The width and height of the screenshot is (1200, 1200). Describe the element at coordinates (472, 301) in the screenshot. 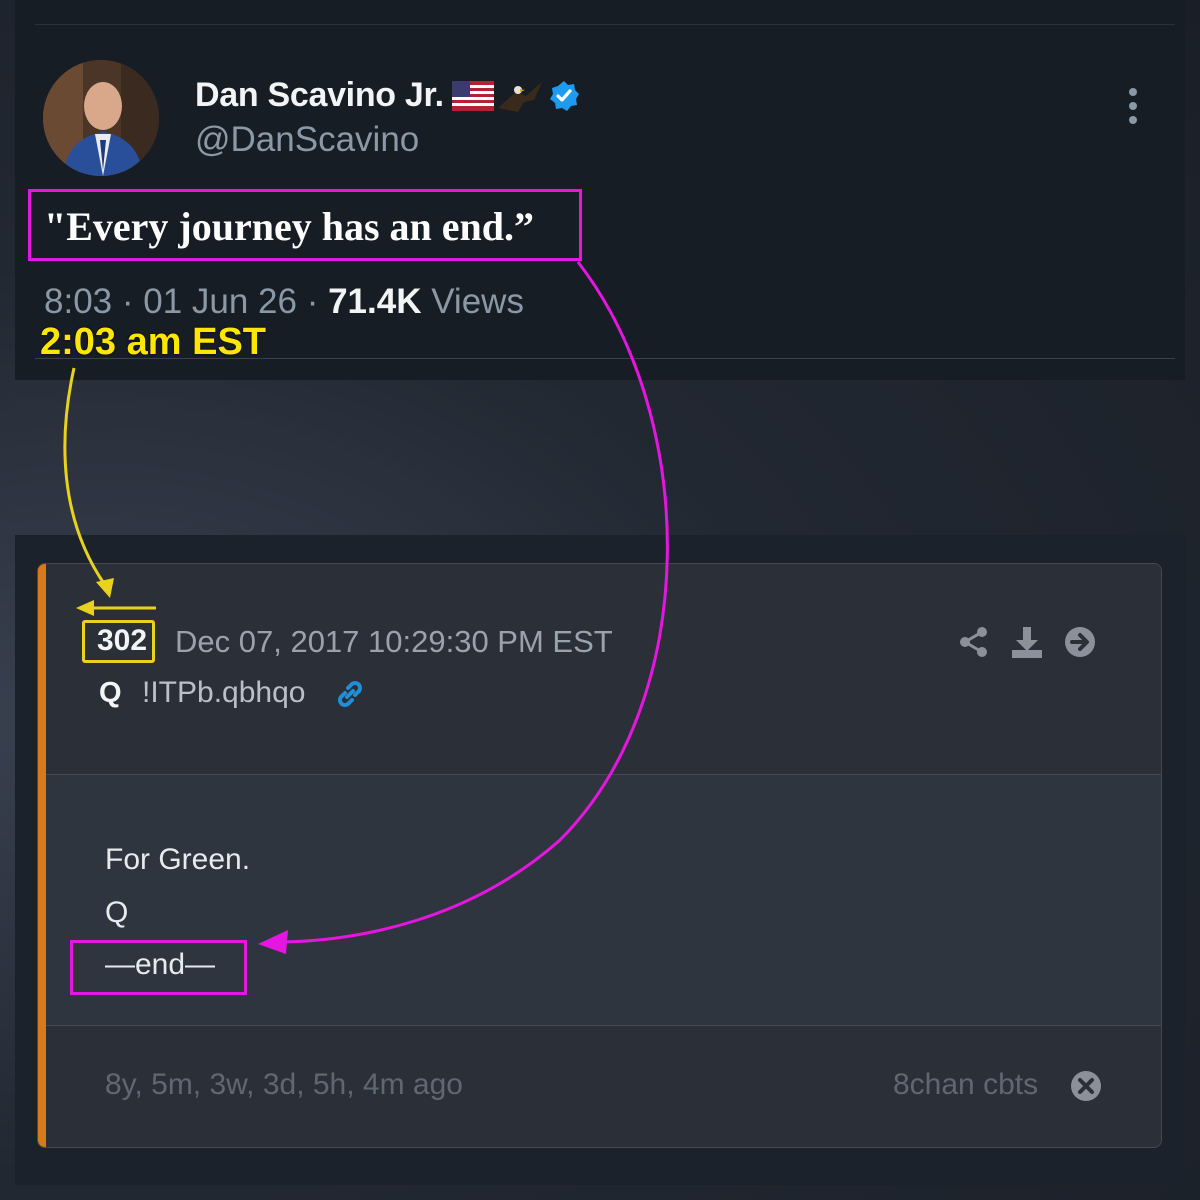

I see `views-label: Views` at that location.